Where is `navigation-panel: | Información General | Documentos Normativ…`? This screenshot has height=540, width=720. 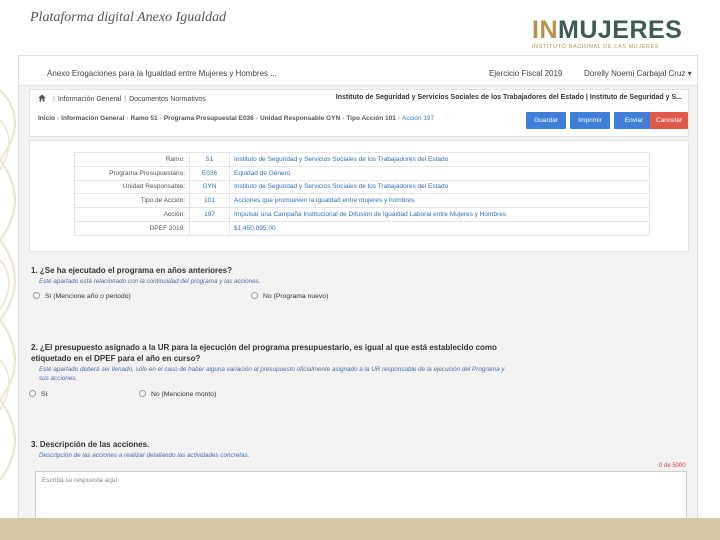 navigation-panel: | Información General | Documentos Normativ… is located at coordinates (359, 113).